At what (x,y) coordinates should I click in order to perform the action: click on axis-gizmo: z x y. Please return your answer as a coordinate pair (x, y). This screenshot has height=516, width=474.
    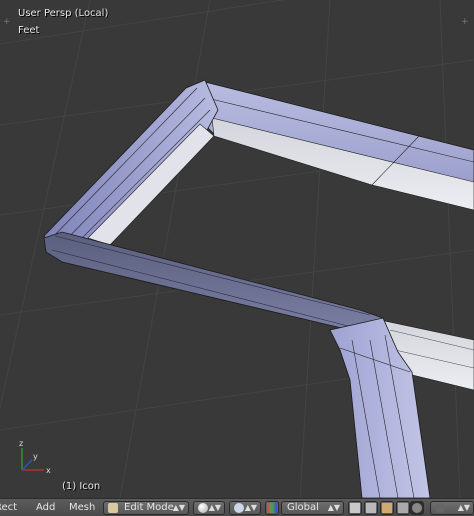
    Looking at the image, I should click on (35, 457).